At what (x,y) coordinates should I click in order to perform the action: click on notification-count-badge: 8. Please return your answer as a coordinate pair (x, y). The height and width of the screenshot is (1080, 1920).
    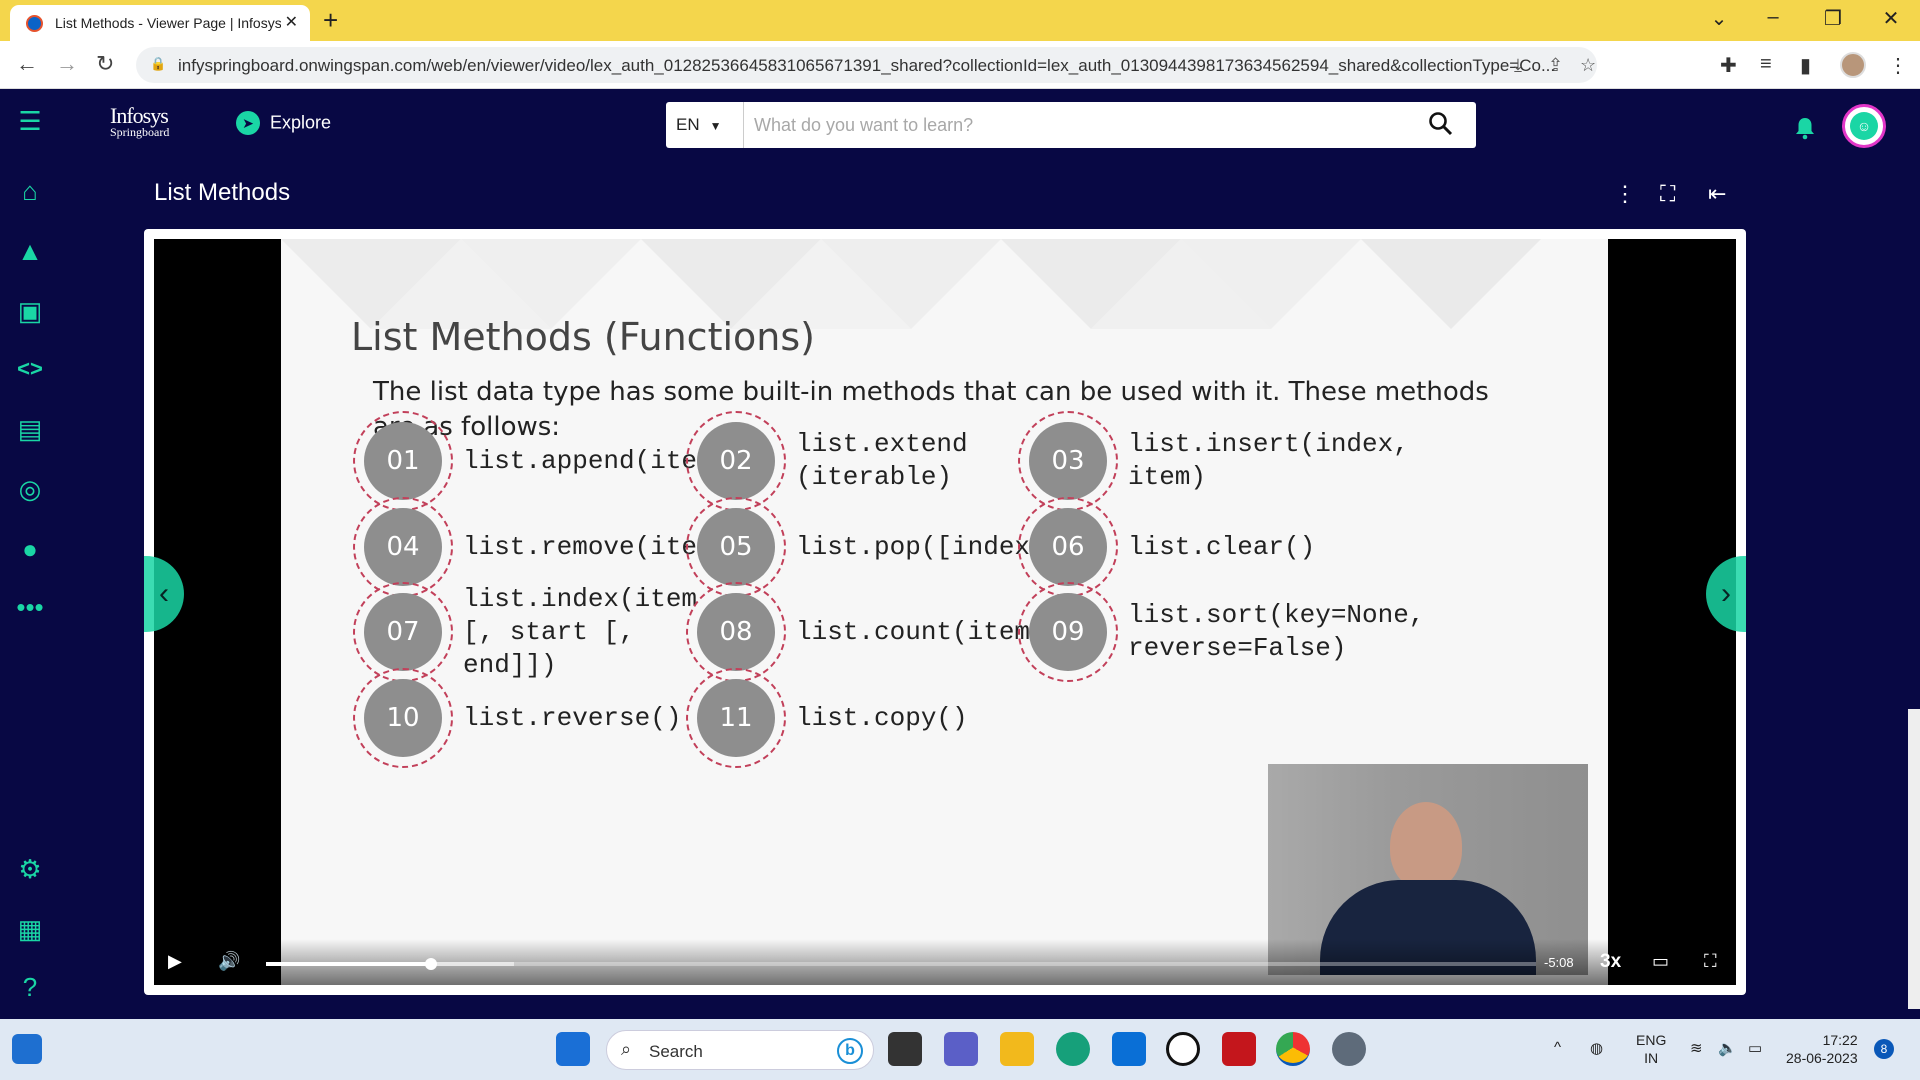
    Looking at the image, I should click on (1884, 1049).